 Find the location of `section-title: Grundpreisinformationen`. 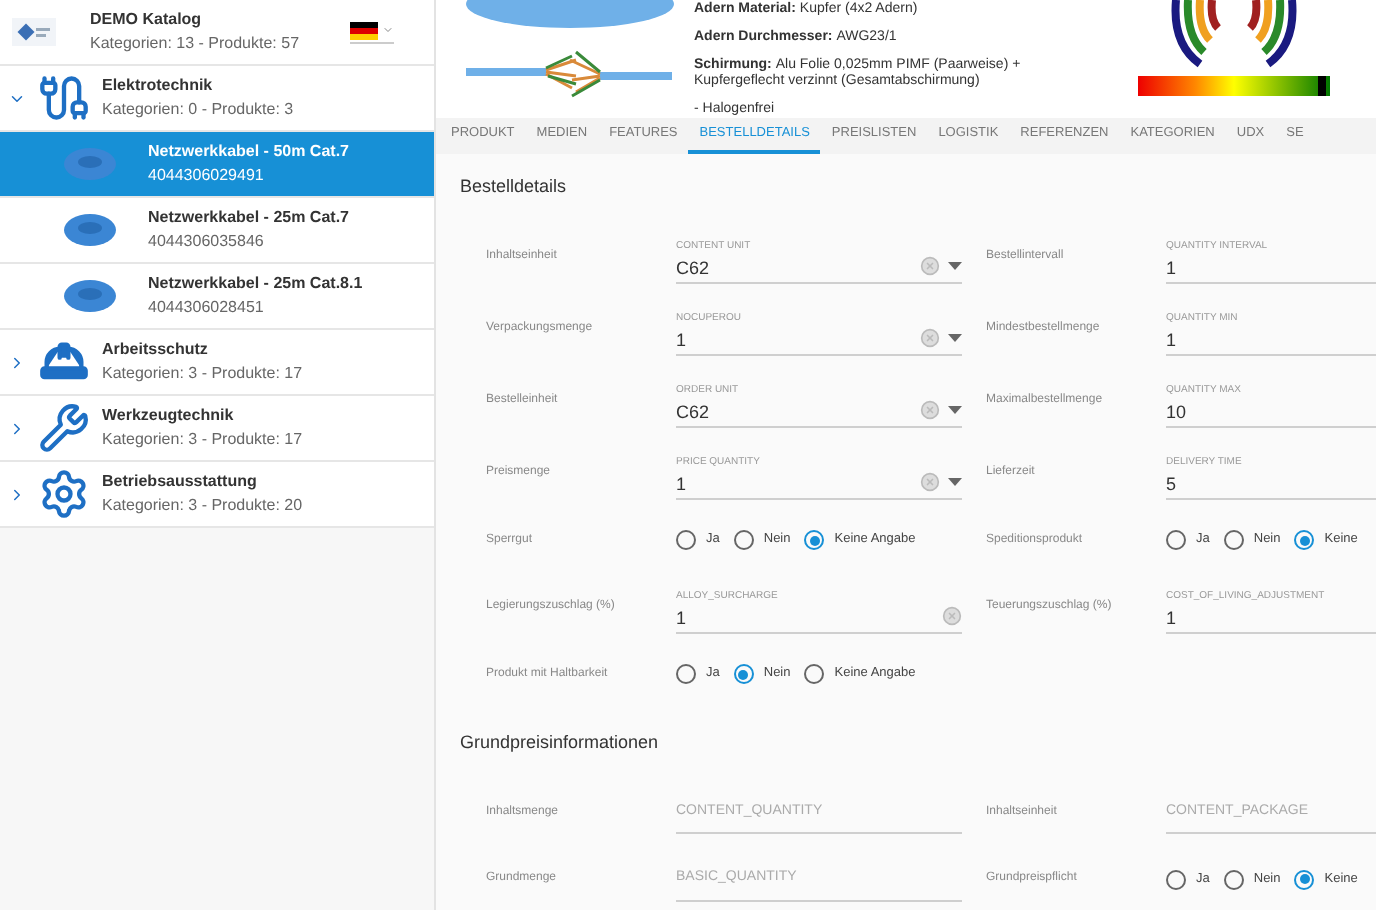

section-title: Grundpreisinformationen is located at coordinates (560, 742).